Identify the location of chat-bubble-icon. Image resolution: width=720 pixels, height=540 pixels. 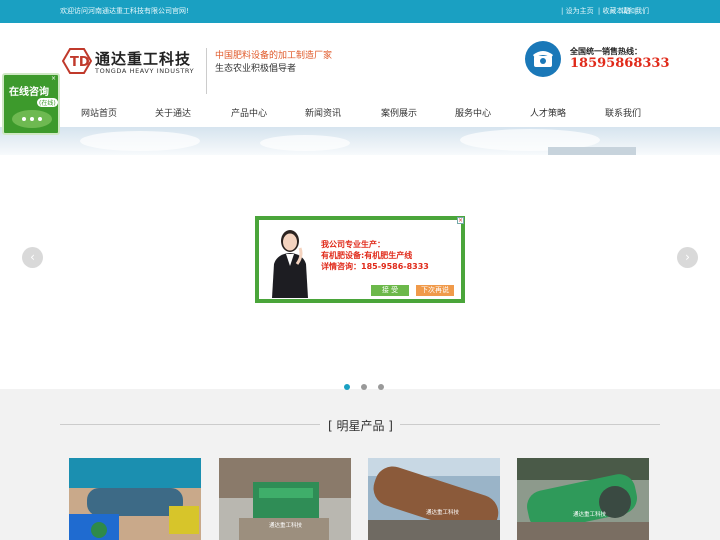
(32, 119).